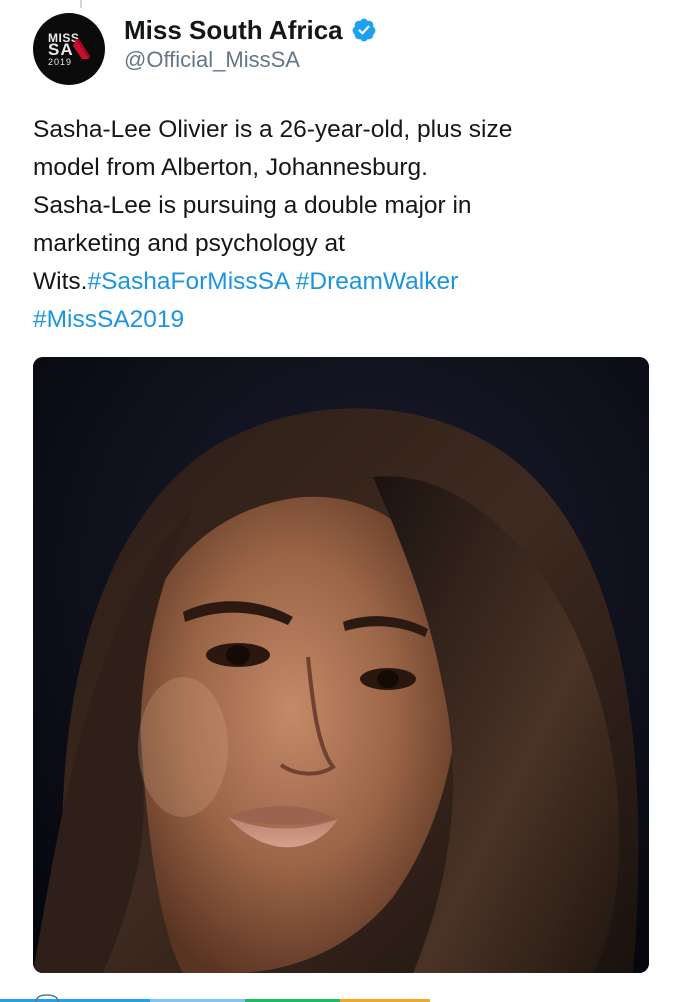  Describe the element at coordinates (377, 281) in the screenshot. I see `hashtag-link: #DreamWalker` at that location.